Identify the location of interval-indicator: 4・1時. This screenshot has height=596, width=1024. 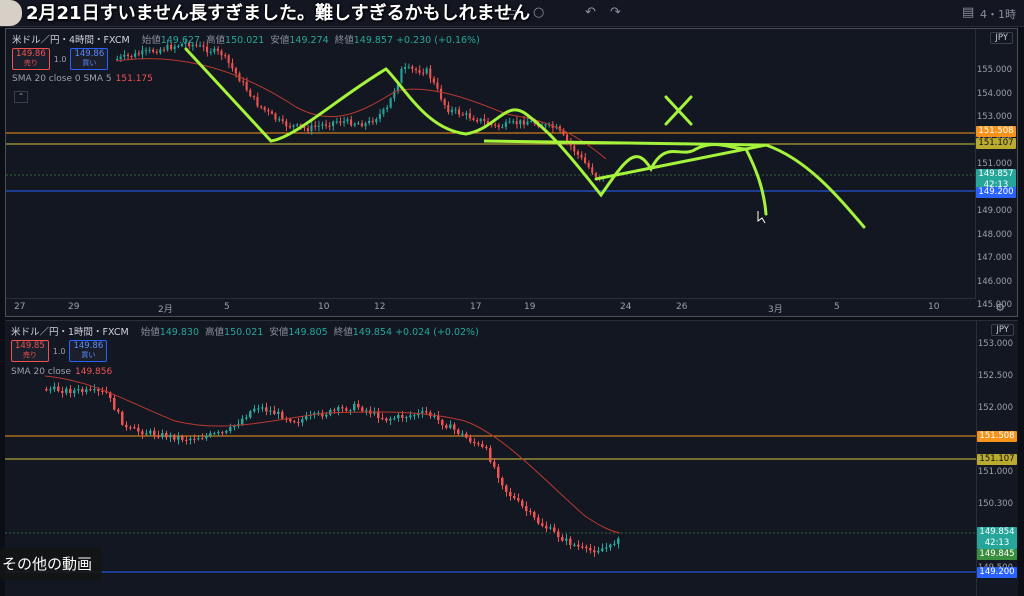
(998, 14).